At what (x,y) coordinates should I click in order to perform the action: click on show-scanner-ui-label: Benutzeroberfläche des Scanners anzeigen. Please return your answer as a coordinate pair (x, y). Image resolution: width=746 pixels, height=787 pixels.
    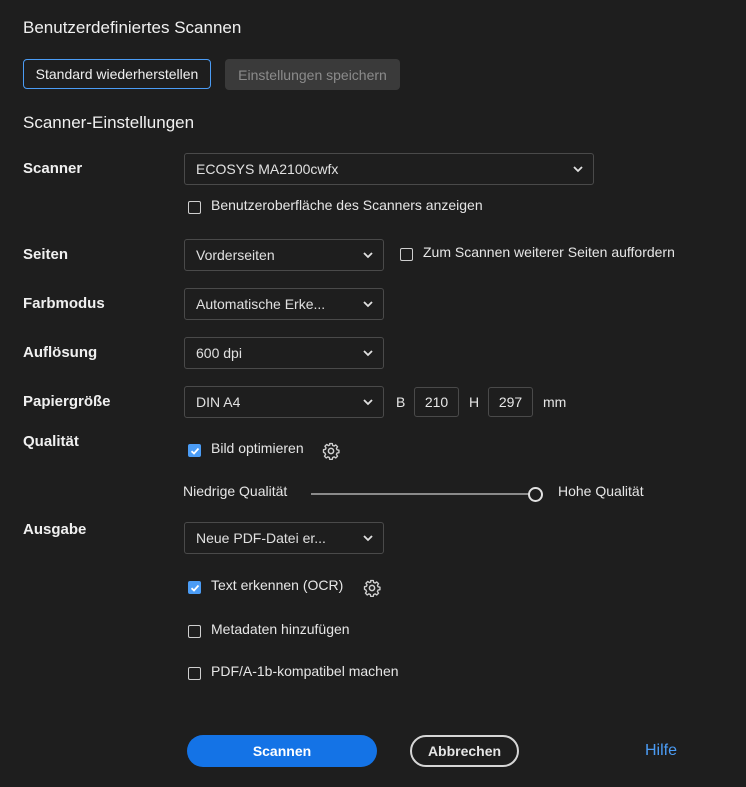
    Looking at the image, I should click on (347, 205).